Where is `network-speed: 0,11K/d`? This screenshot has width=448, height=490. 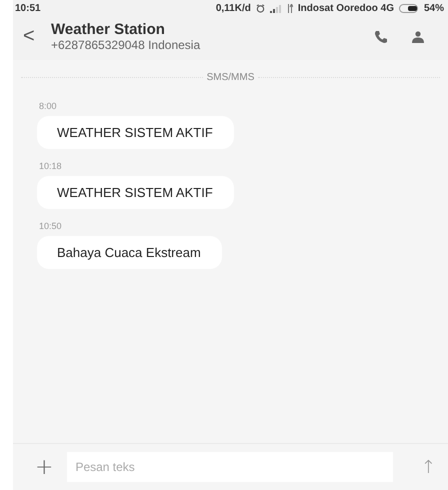 network-speed: 0,11K/d is located at coordinates (233, 8).